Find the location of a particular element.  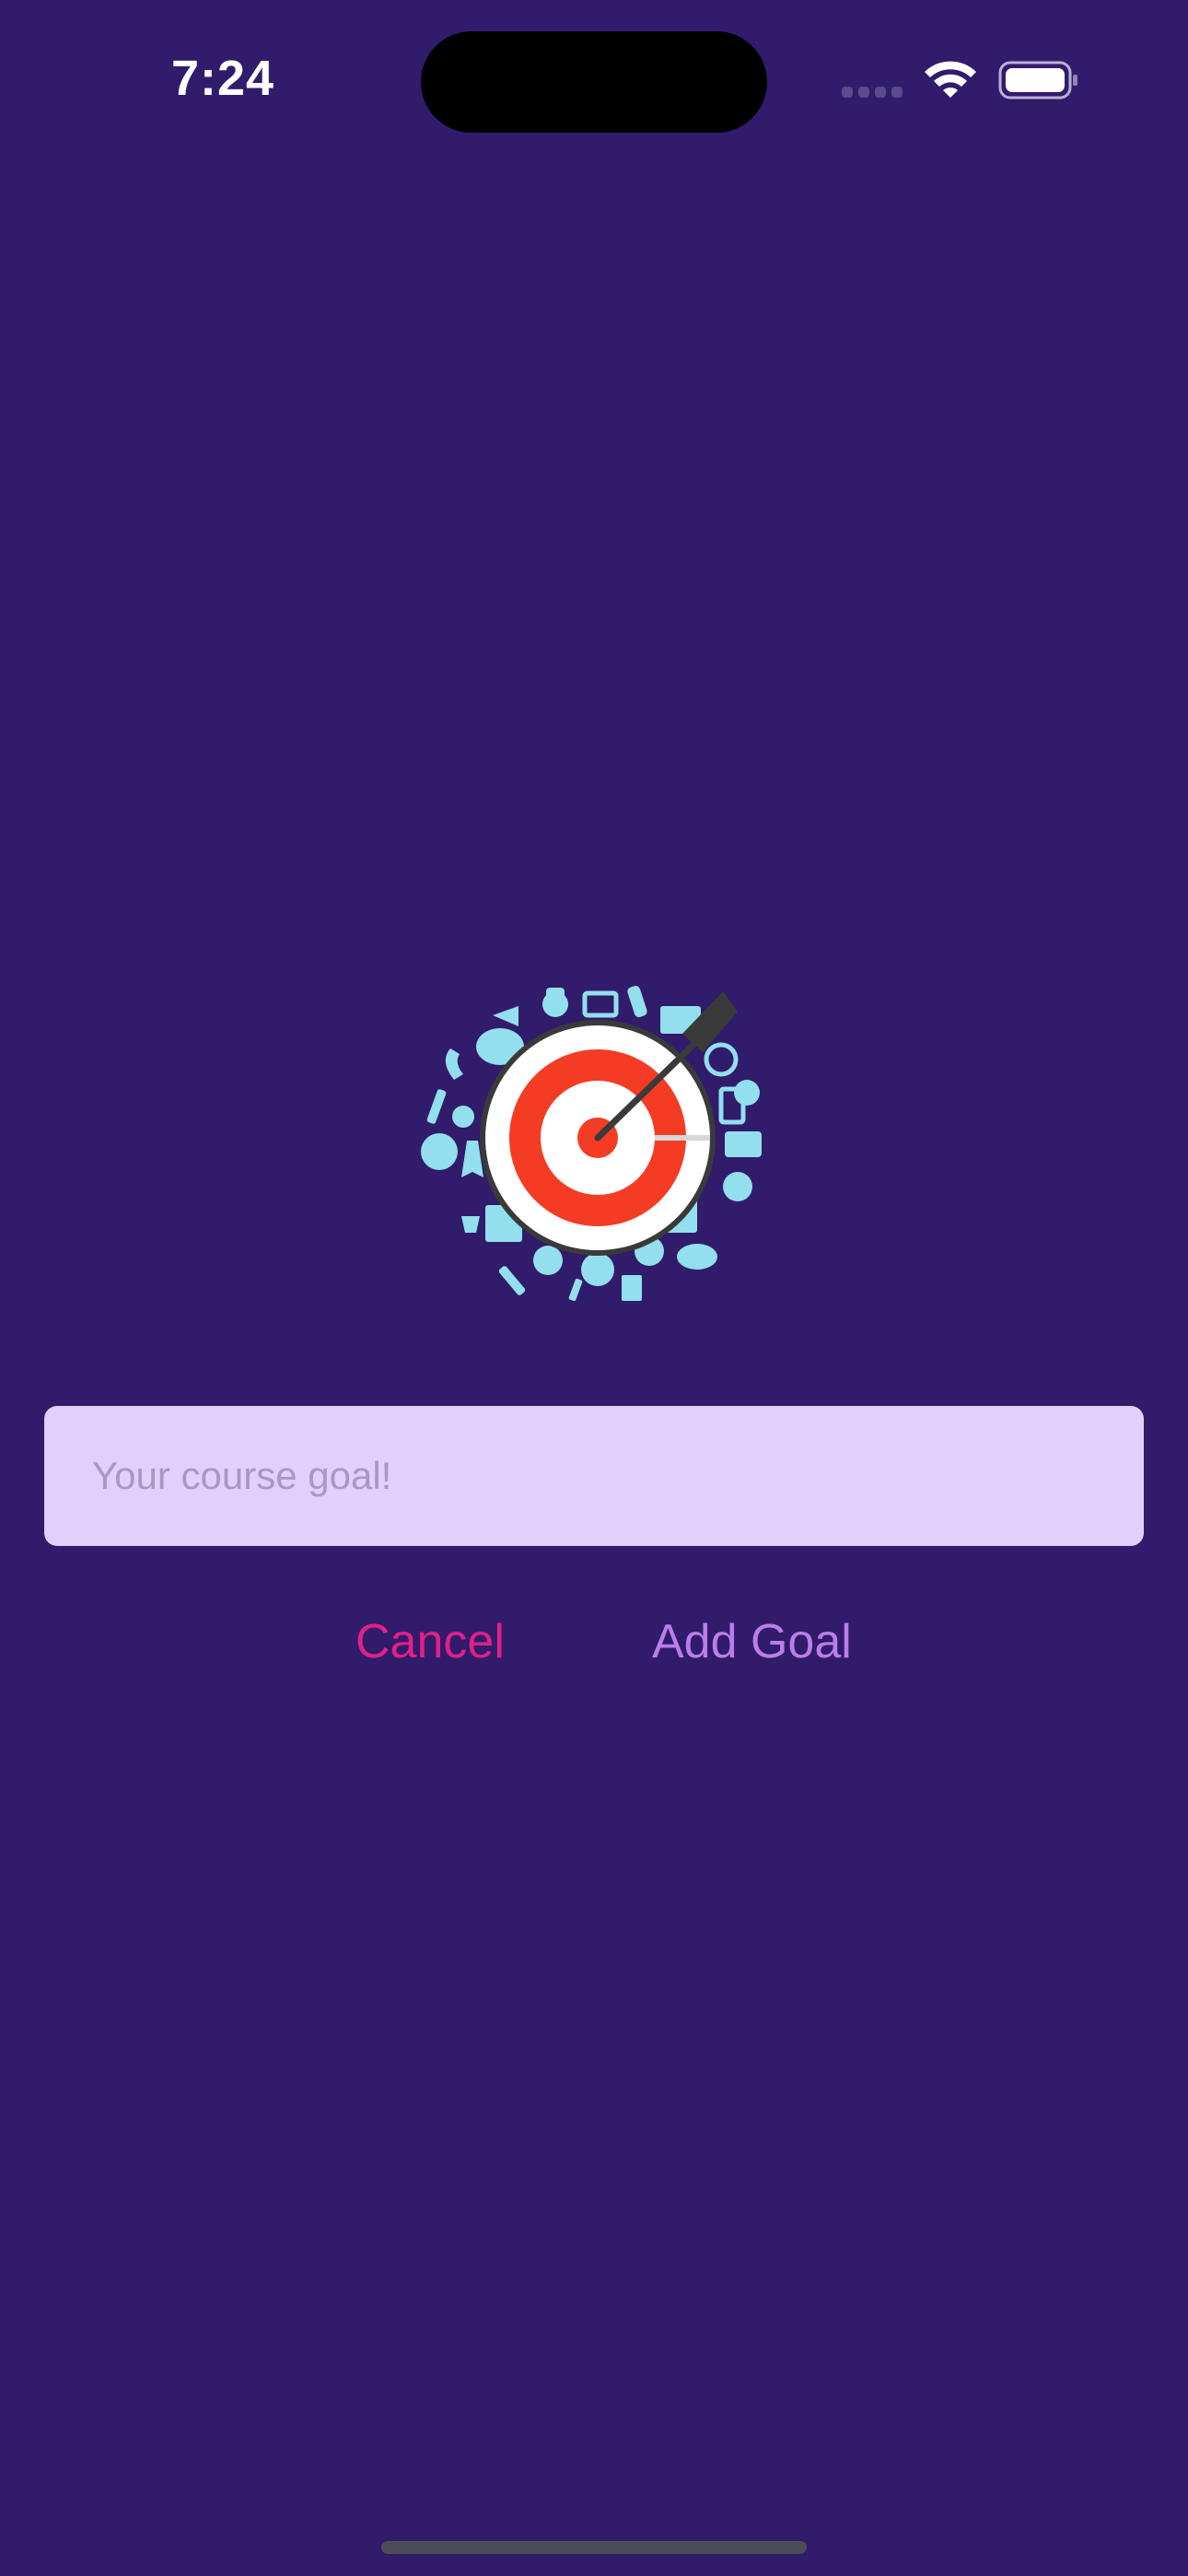

cancel-button: Cancel is located at coordinates (430, 1642).